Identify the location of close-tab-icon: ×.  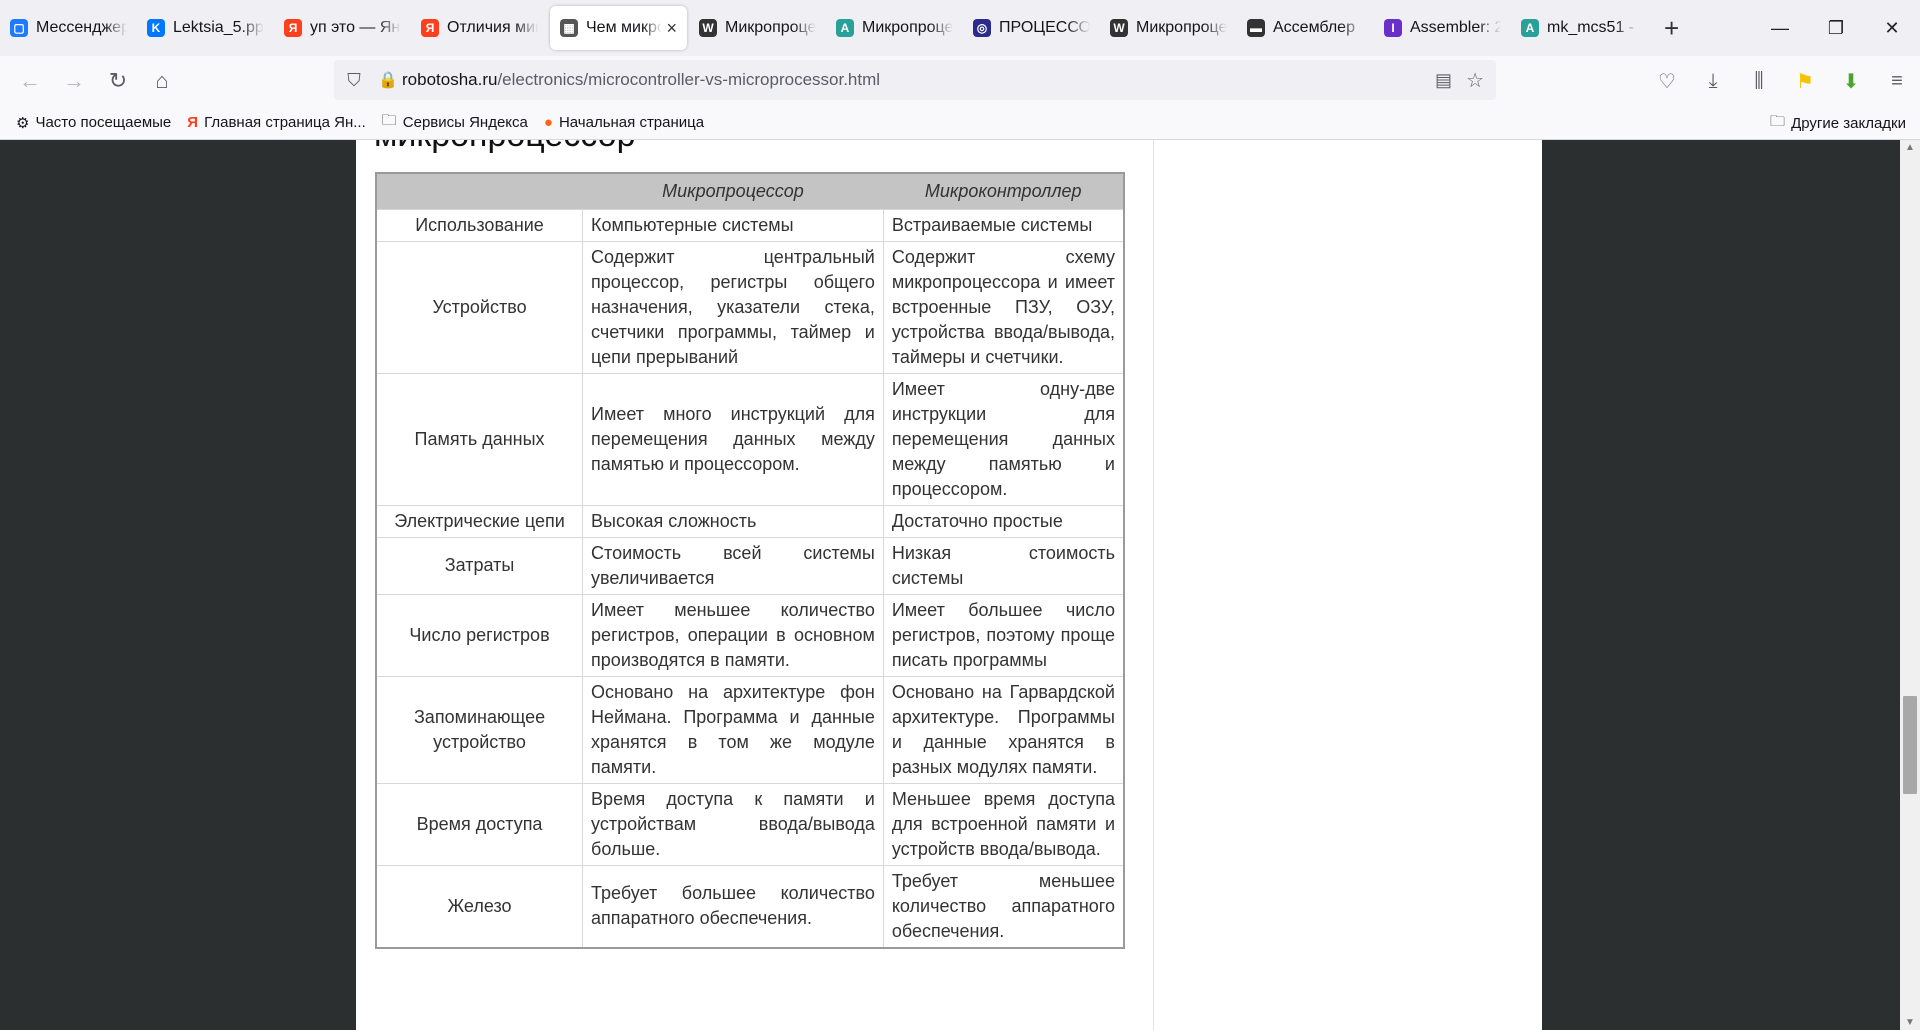
(671, 28).